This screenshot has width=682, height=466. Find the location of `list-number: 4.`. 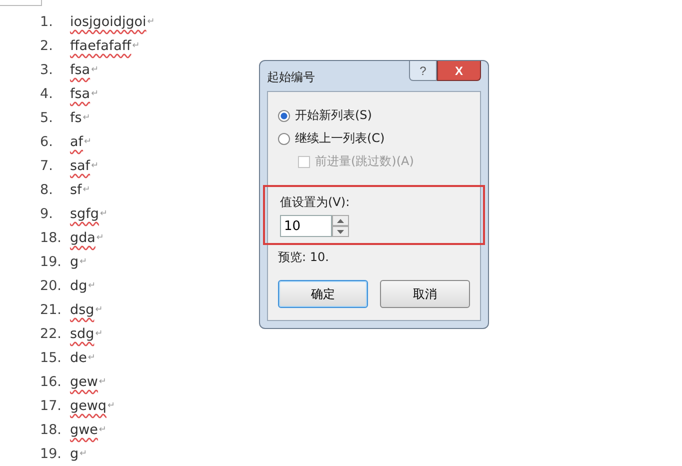

list-number: 4. is located at coordinates (47, 94).